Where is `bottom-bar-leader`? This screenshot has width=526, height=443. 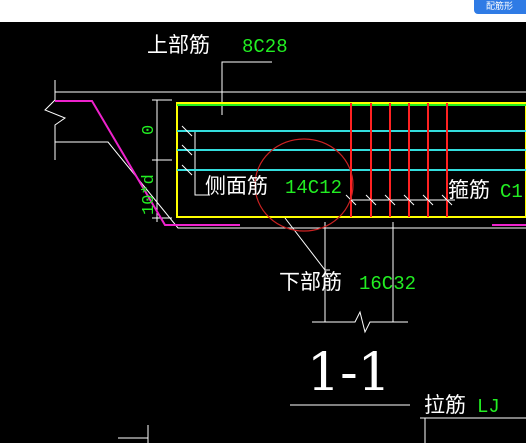
bottom-bar-leader is located at coordinates (307, 244).